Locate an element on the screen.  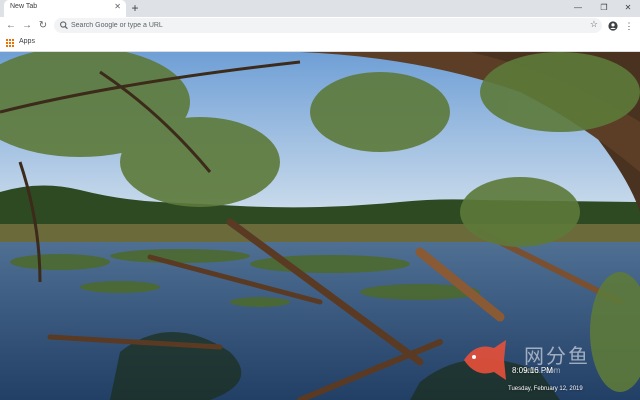
bookmarks-bar: Apps is located at coordinates (320, 43).